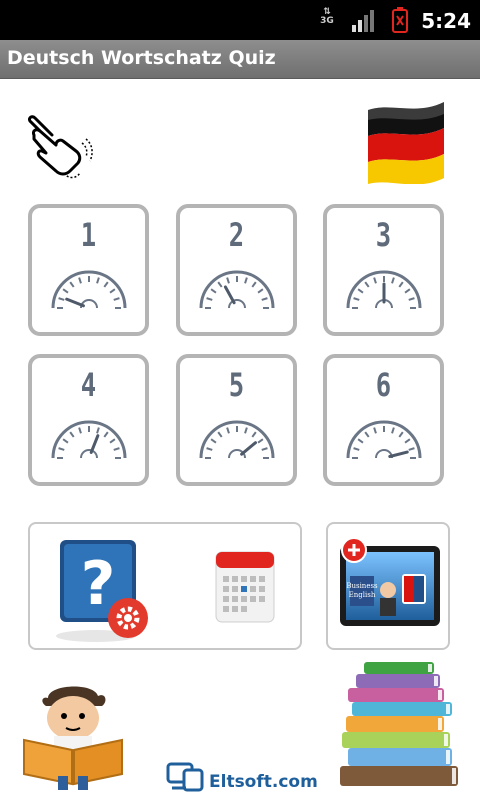 This screenshot has height=800, width=480. I want to click on brand-name: Eltsoft.com, so click(263, 782).